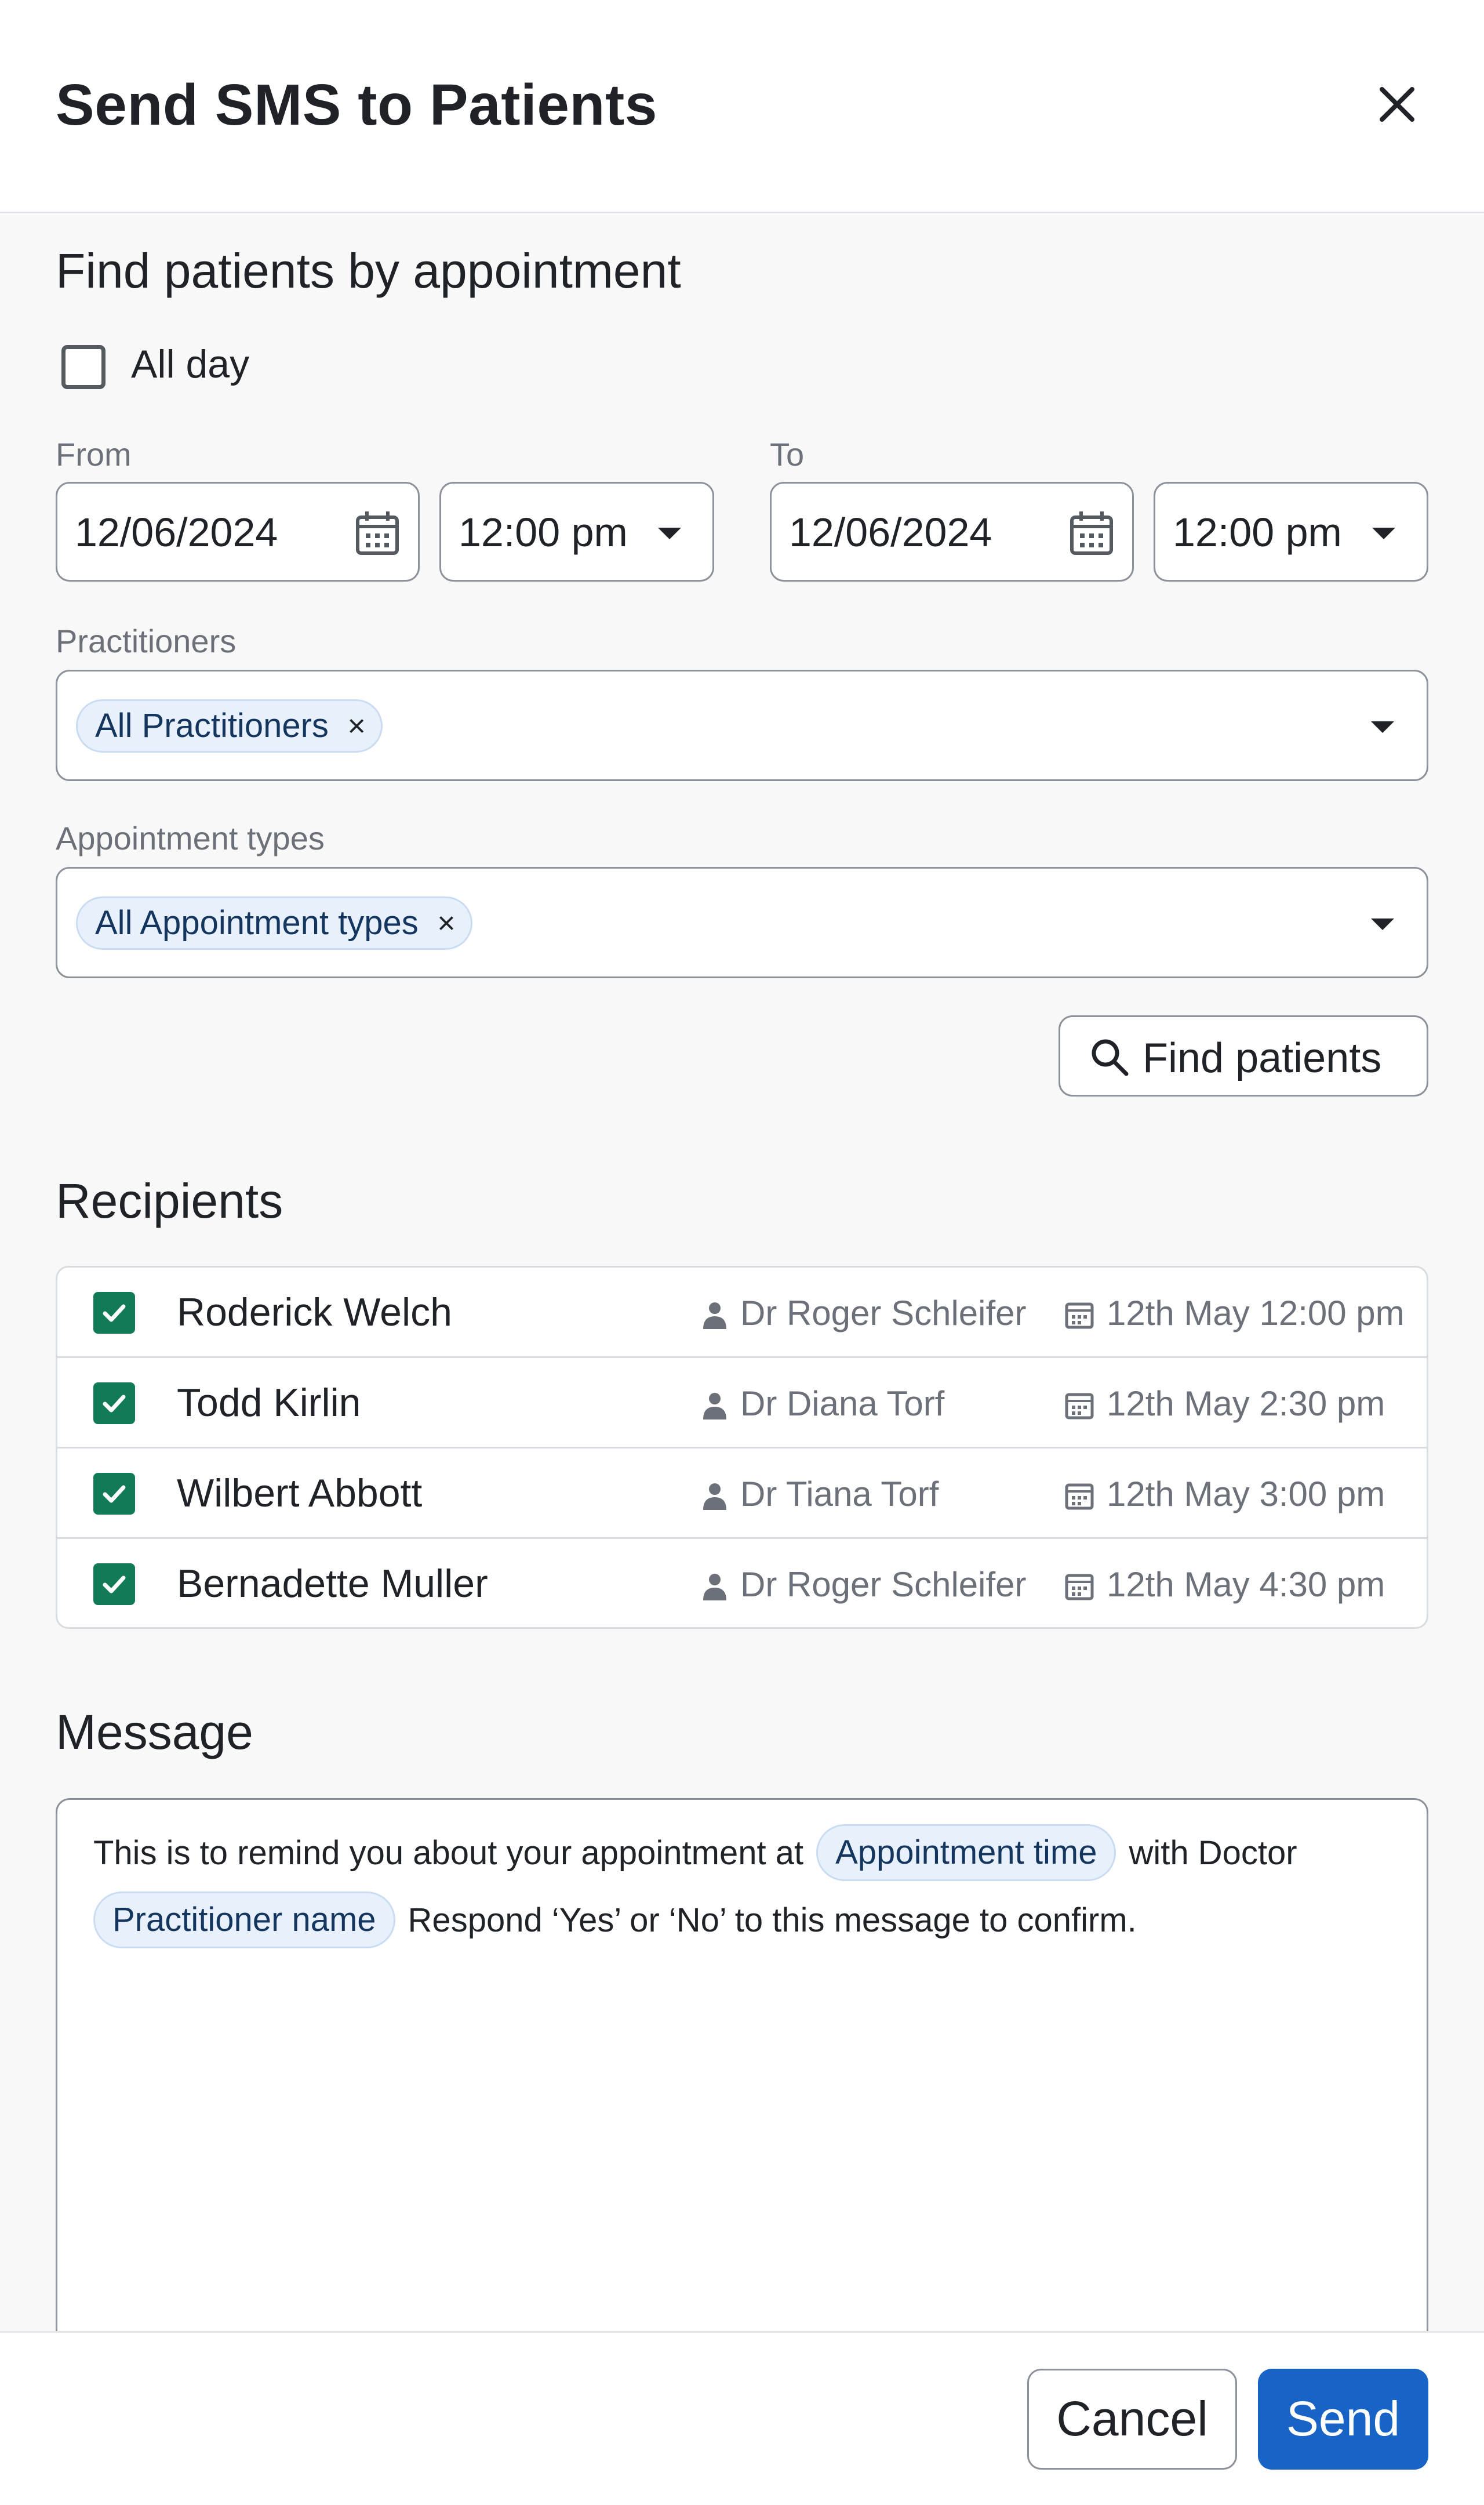 This screenshot has width=1484, height=2505. Describe the element at coordinates (146, 641) in the screenshot. I see `practitioners-label: Practitioners` at that location.